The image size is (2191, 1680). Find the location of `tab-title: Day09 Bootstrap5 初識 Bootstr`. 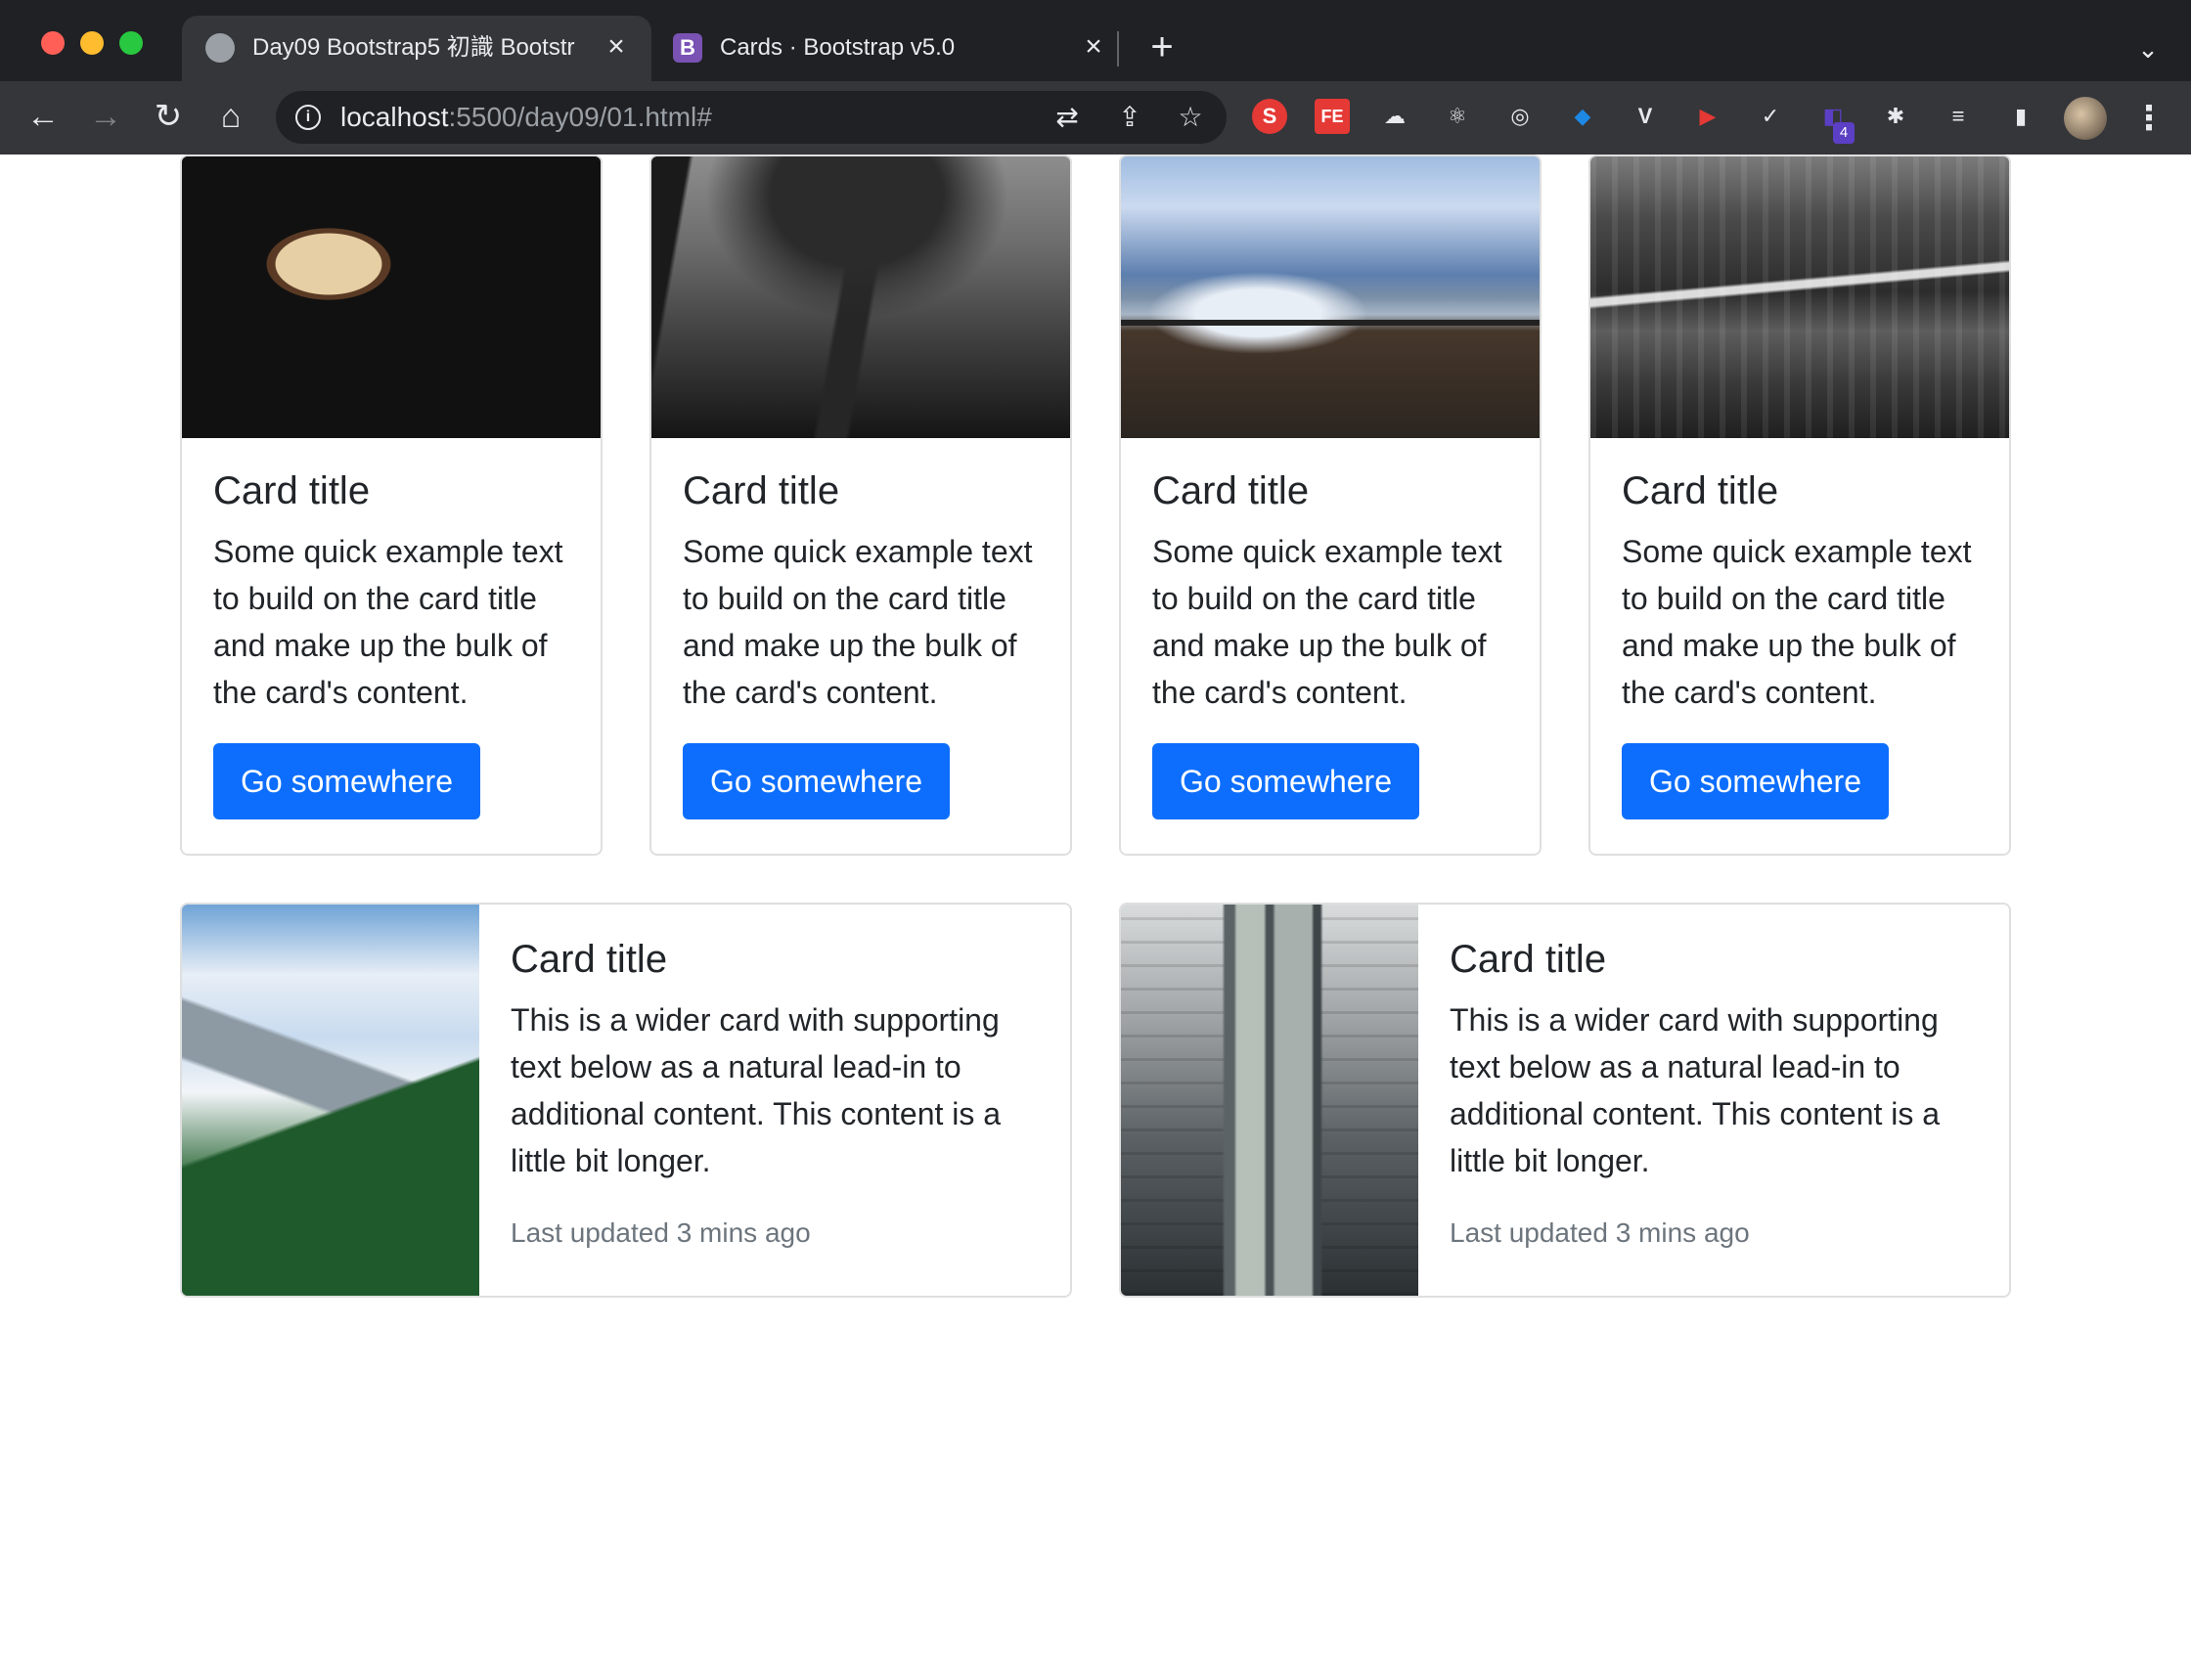

tab-title: Day09 Bootstrap5 初識 Bootstr is located at coordinates (413, 47).